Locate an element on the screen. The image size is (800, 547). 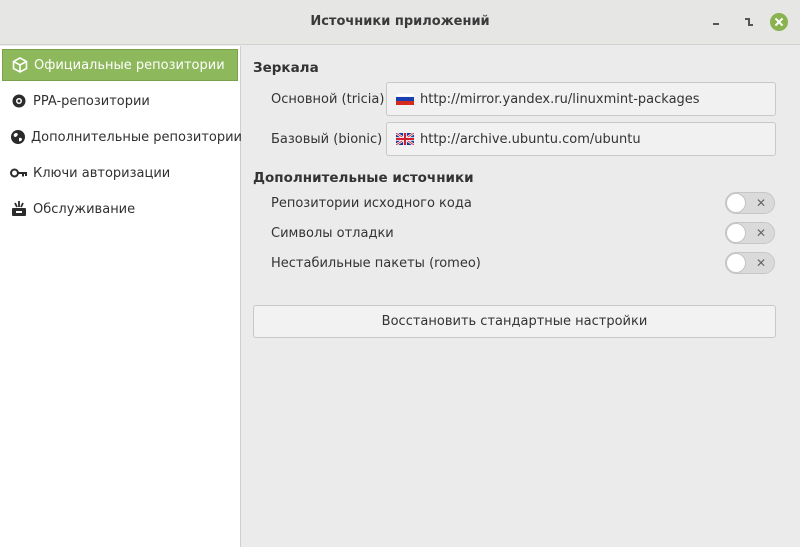
package-icon is located at coordinates (20, 65).